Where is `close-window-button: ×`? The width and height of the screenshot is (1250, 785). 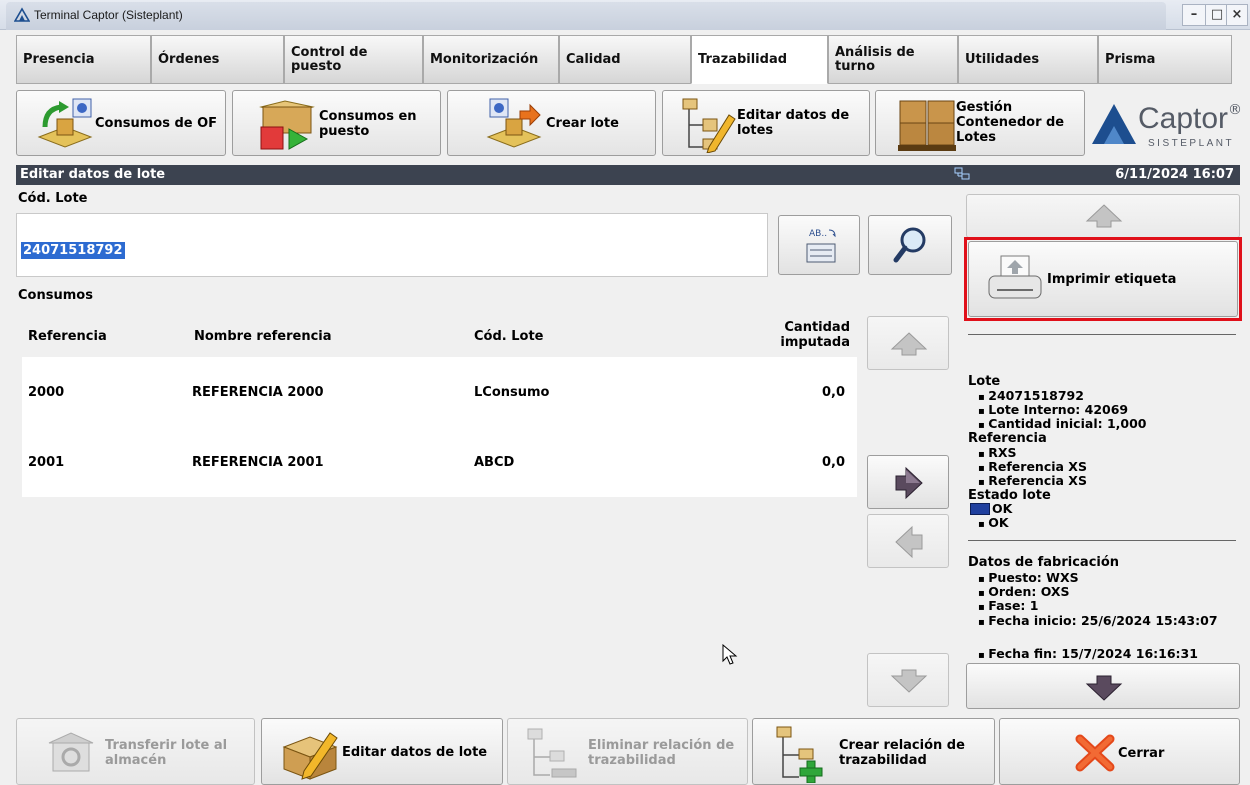 close-window-button: × is located at coordinates (1237, 15).